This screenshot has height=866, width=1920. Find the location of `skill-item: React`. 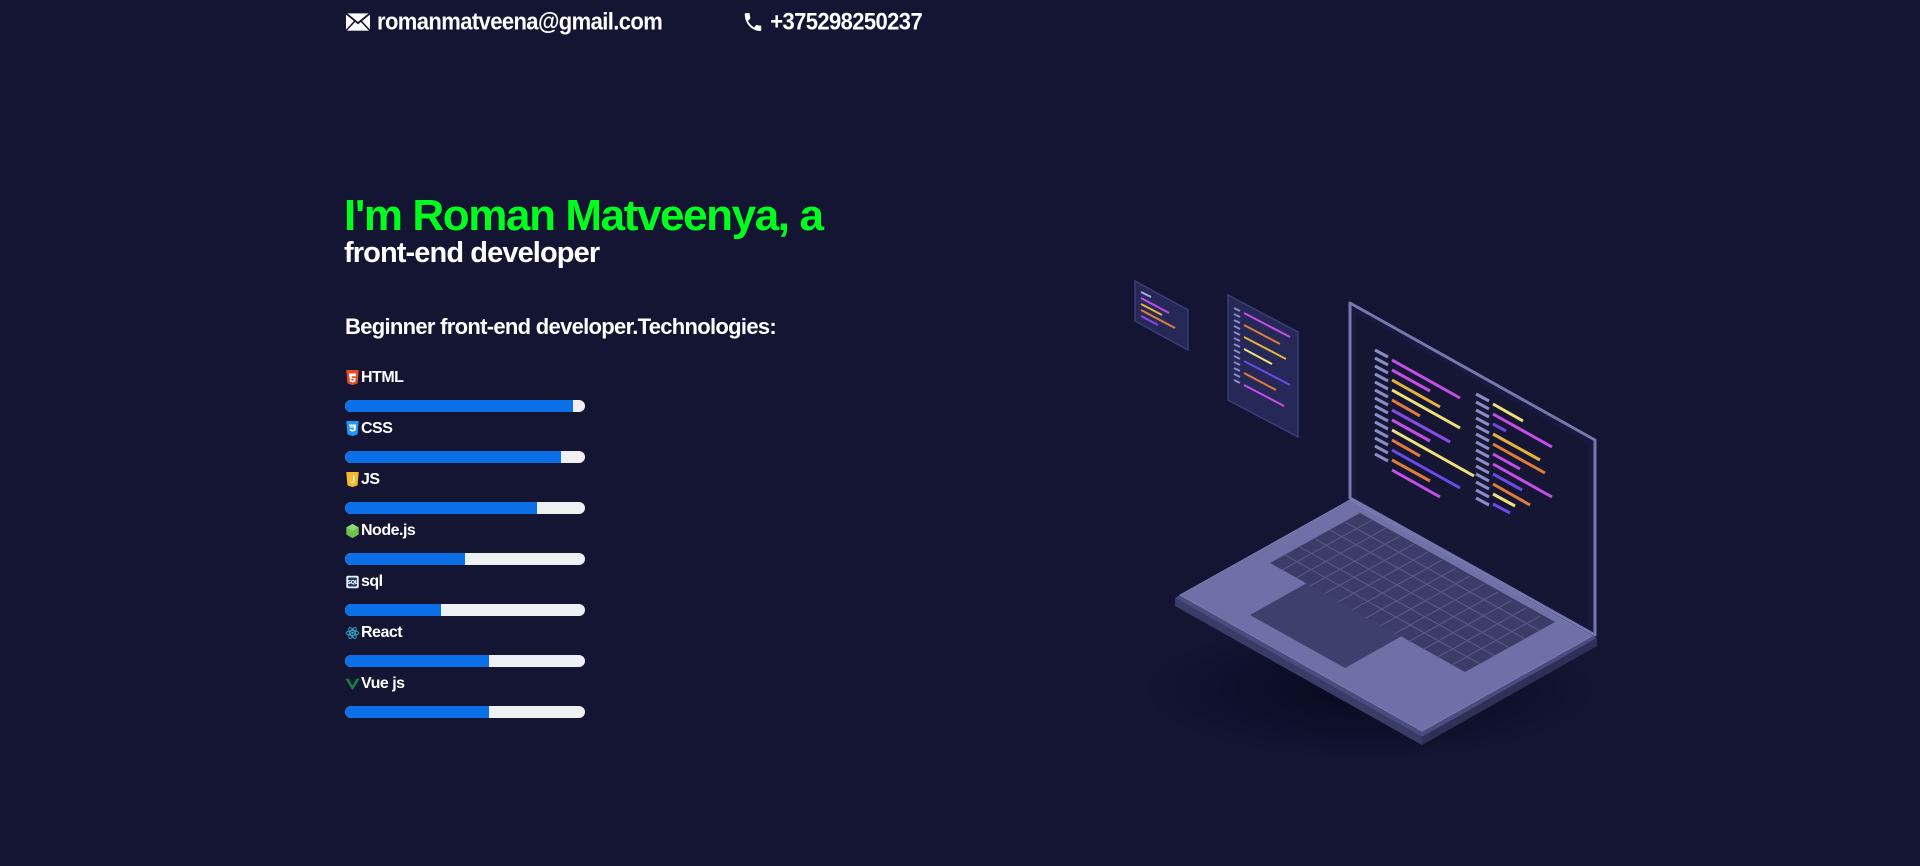

skill-item: React is located at coordinates (465, 646).